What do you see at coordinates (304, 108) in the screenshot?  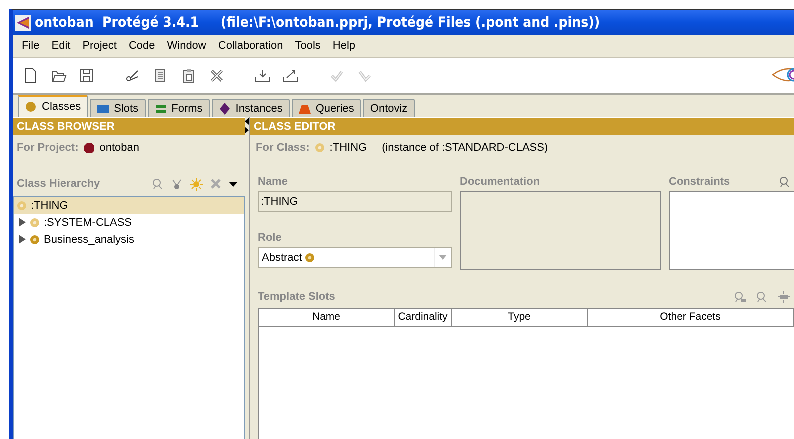 I see `trapezoid-icon` at bounding box center [304, 108].